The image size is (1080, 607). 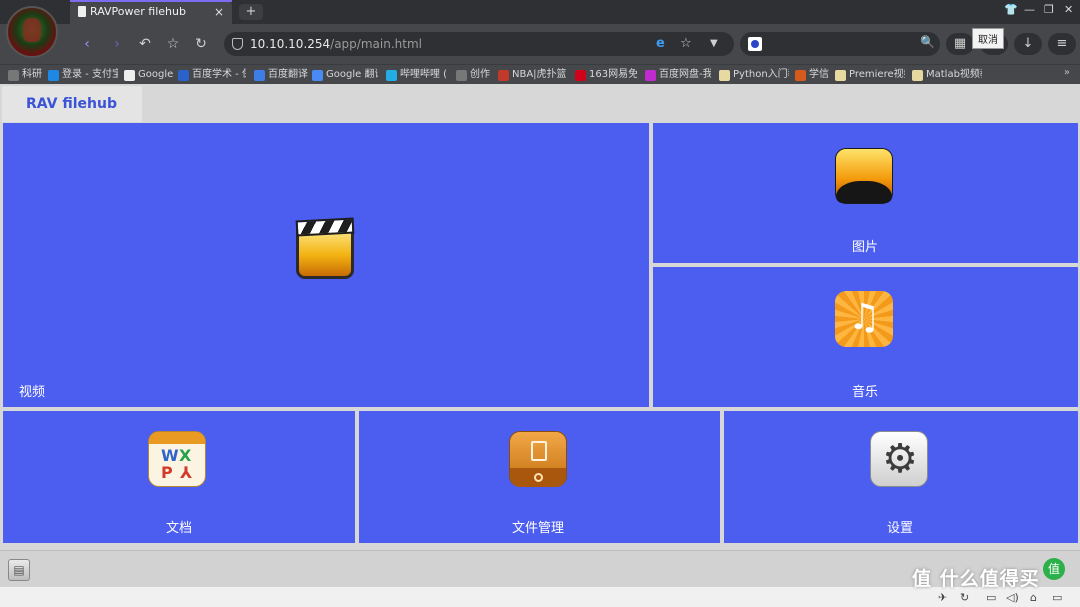 What do you see at coordinates (186, 472) in the screenshot?
I see `pdf-mark: ⅄` at bounding box center [186, 472].